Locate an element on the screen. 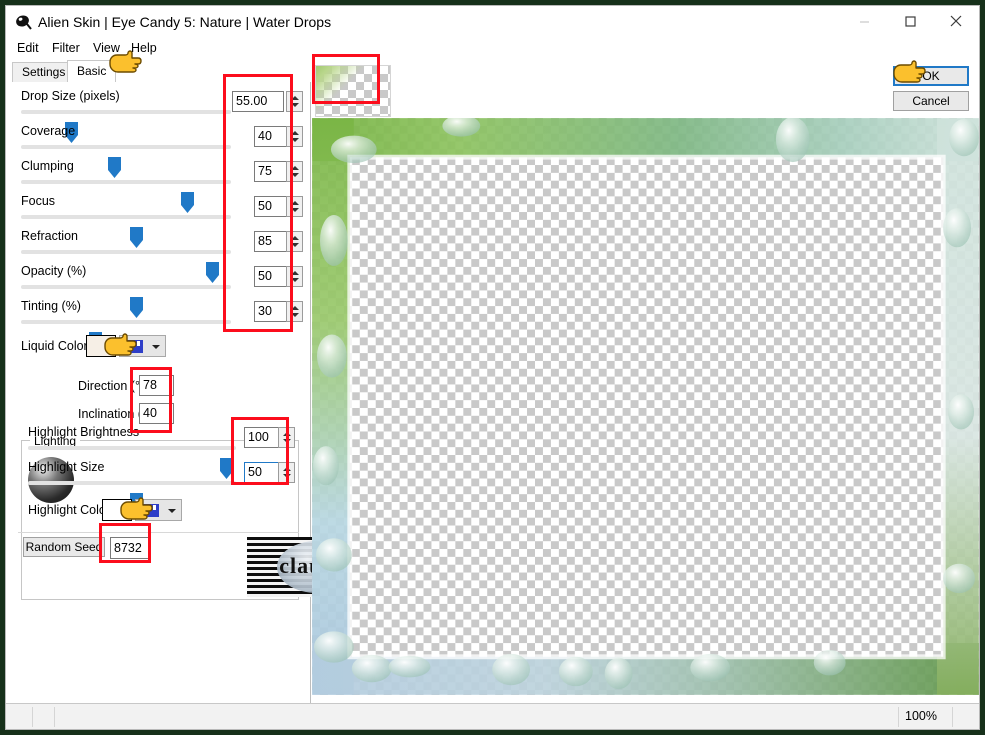 This screenshot has height=735, width=985. zoom-level-label: 100% is located at coordinates (921, 716).